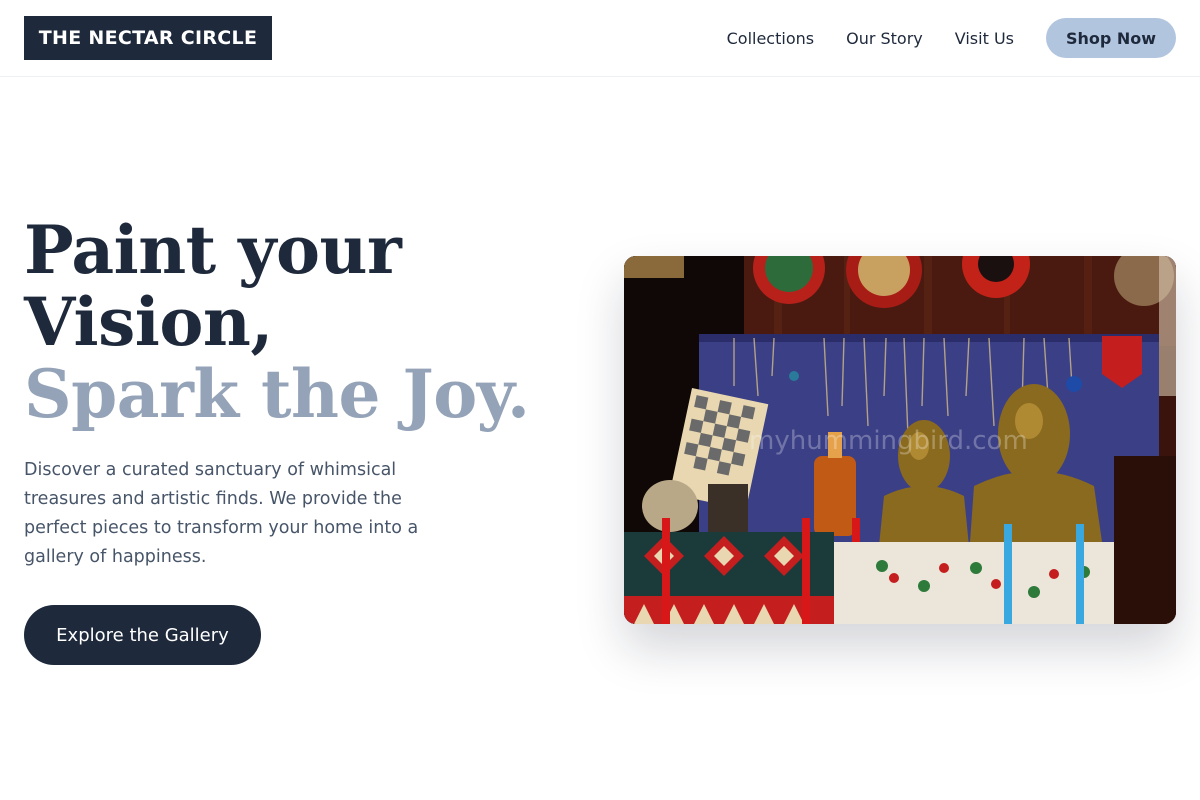 This screenshot has height=800, width=1200. I want to click on hero-headline: Paint your Vision, Spark the Joy., so click(284, 322).